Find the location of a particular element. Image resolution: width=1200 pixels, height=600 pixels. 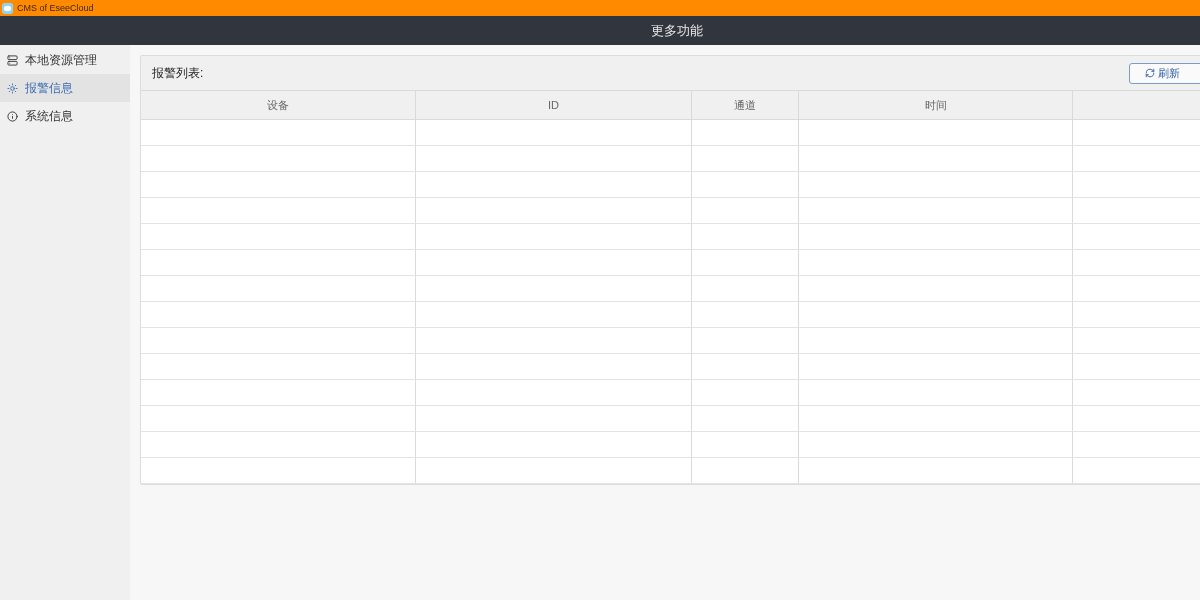

column-header: 时间 is located at coordinates (935, 105).